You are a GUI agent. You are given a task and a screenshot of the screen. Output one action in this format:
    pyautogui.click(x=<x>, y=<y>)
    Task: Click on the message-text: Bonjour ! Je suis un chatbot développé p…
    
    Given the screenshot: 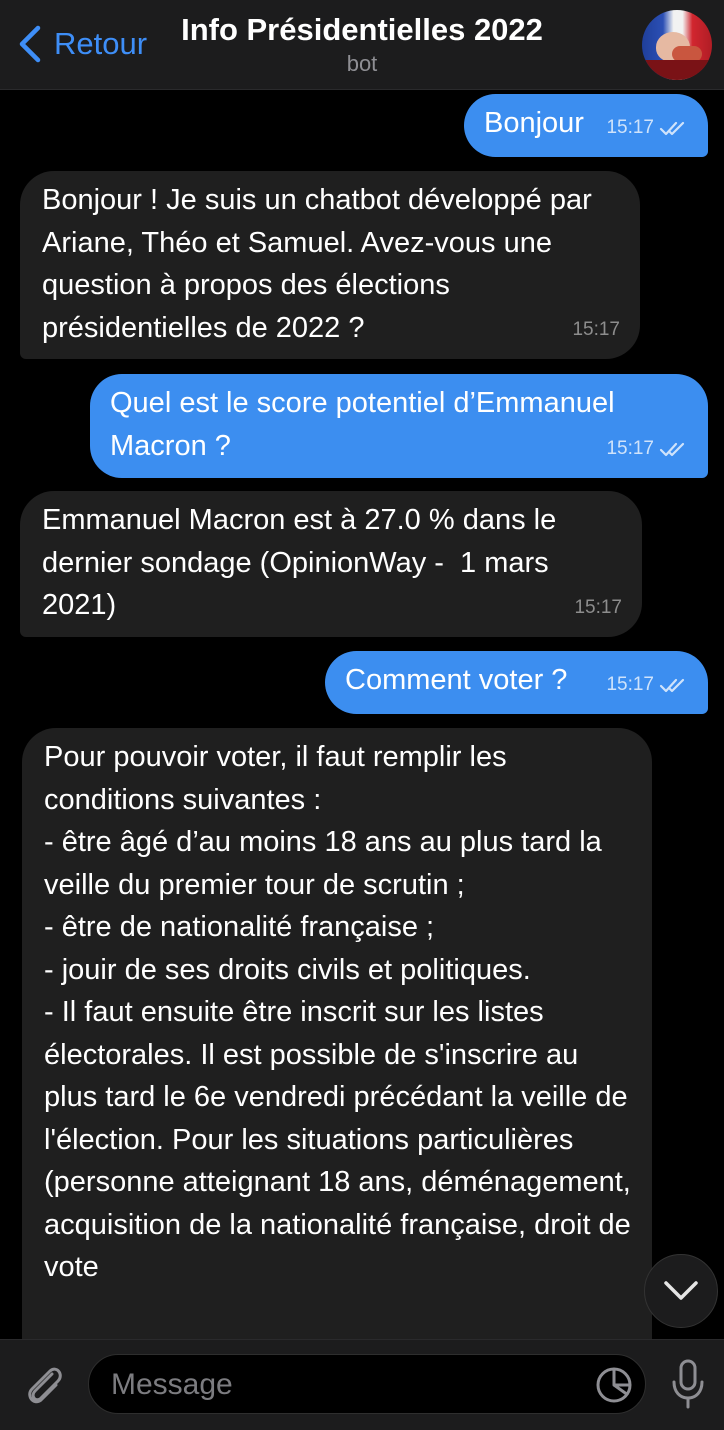 What is the action you would take?
    pyautogui.click(x=320, y=264)
    